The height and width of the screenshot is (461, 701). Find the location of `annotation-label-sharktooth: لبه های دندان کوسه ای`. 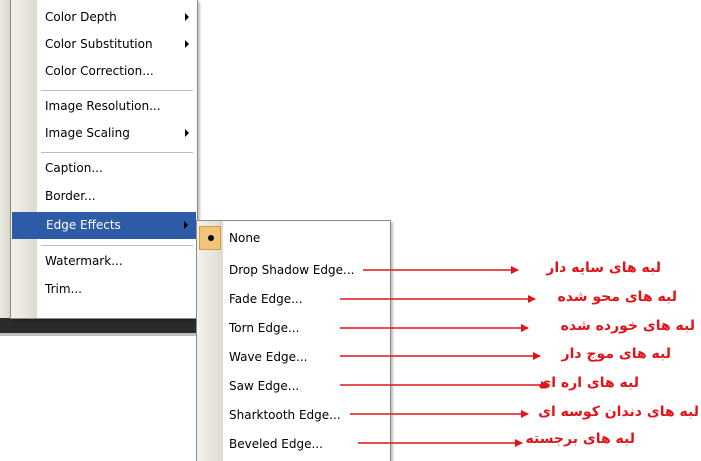

annotation-label-sharktooth: لبه های دندان کوسه ای is located at coordinates (618, 412).